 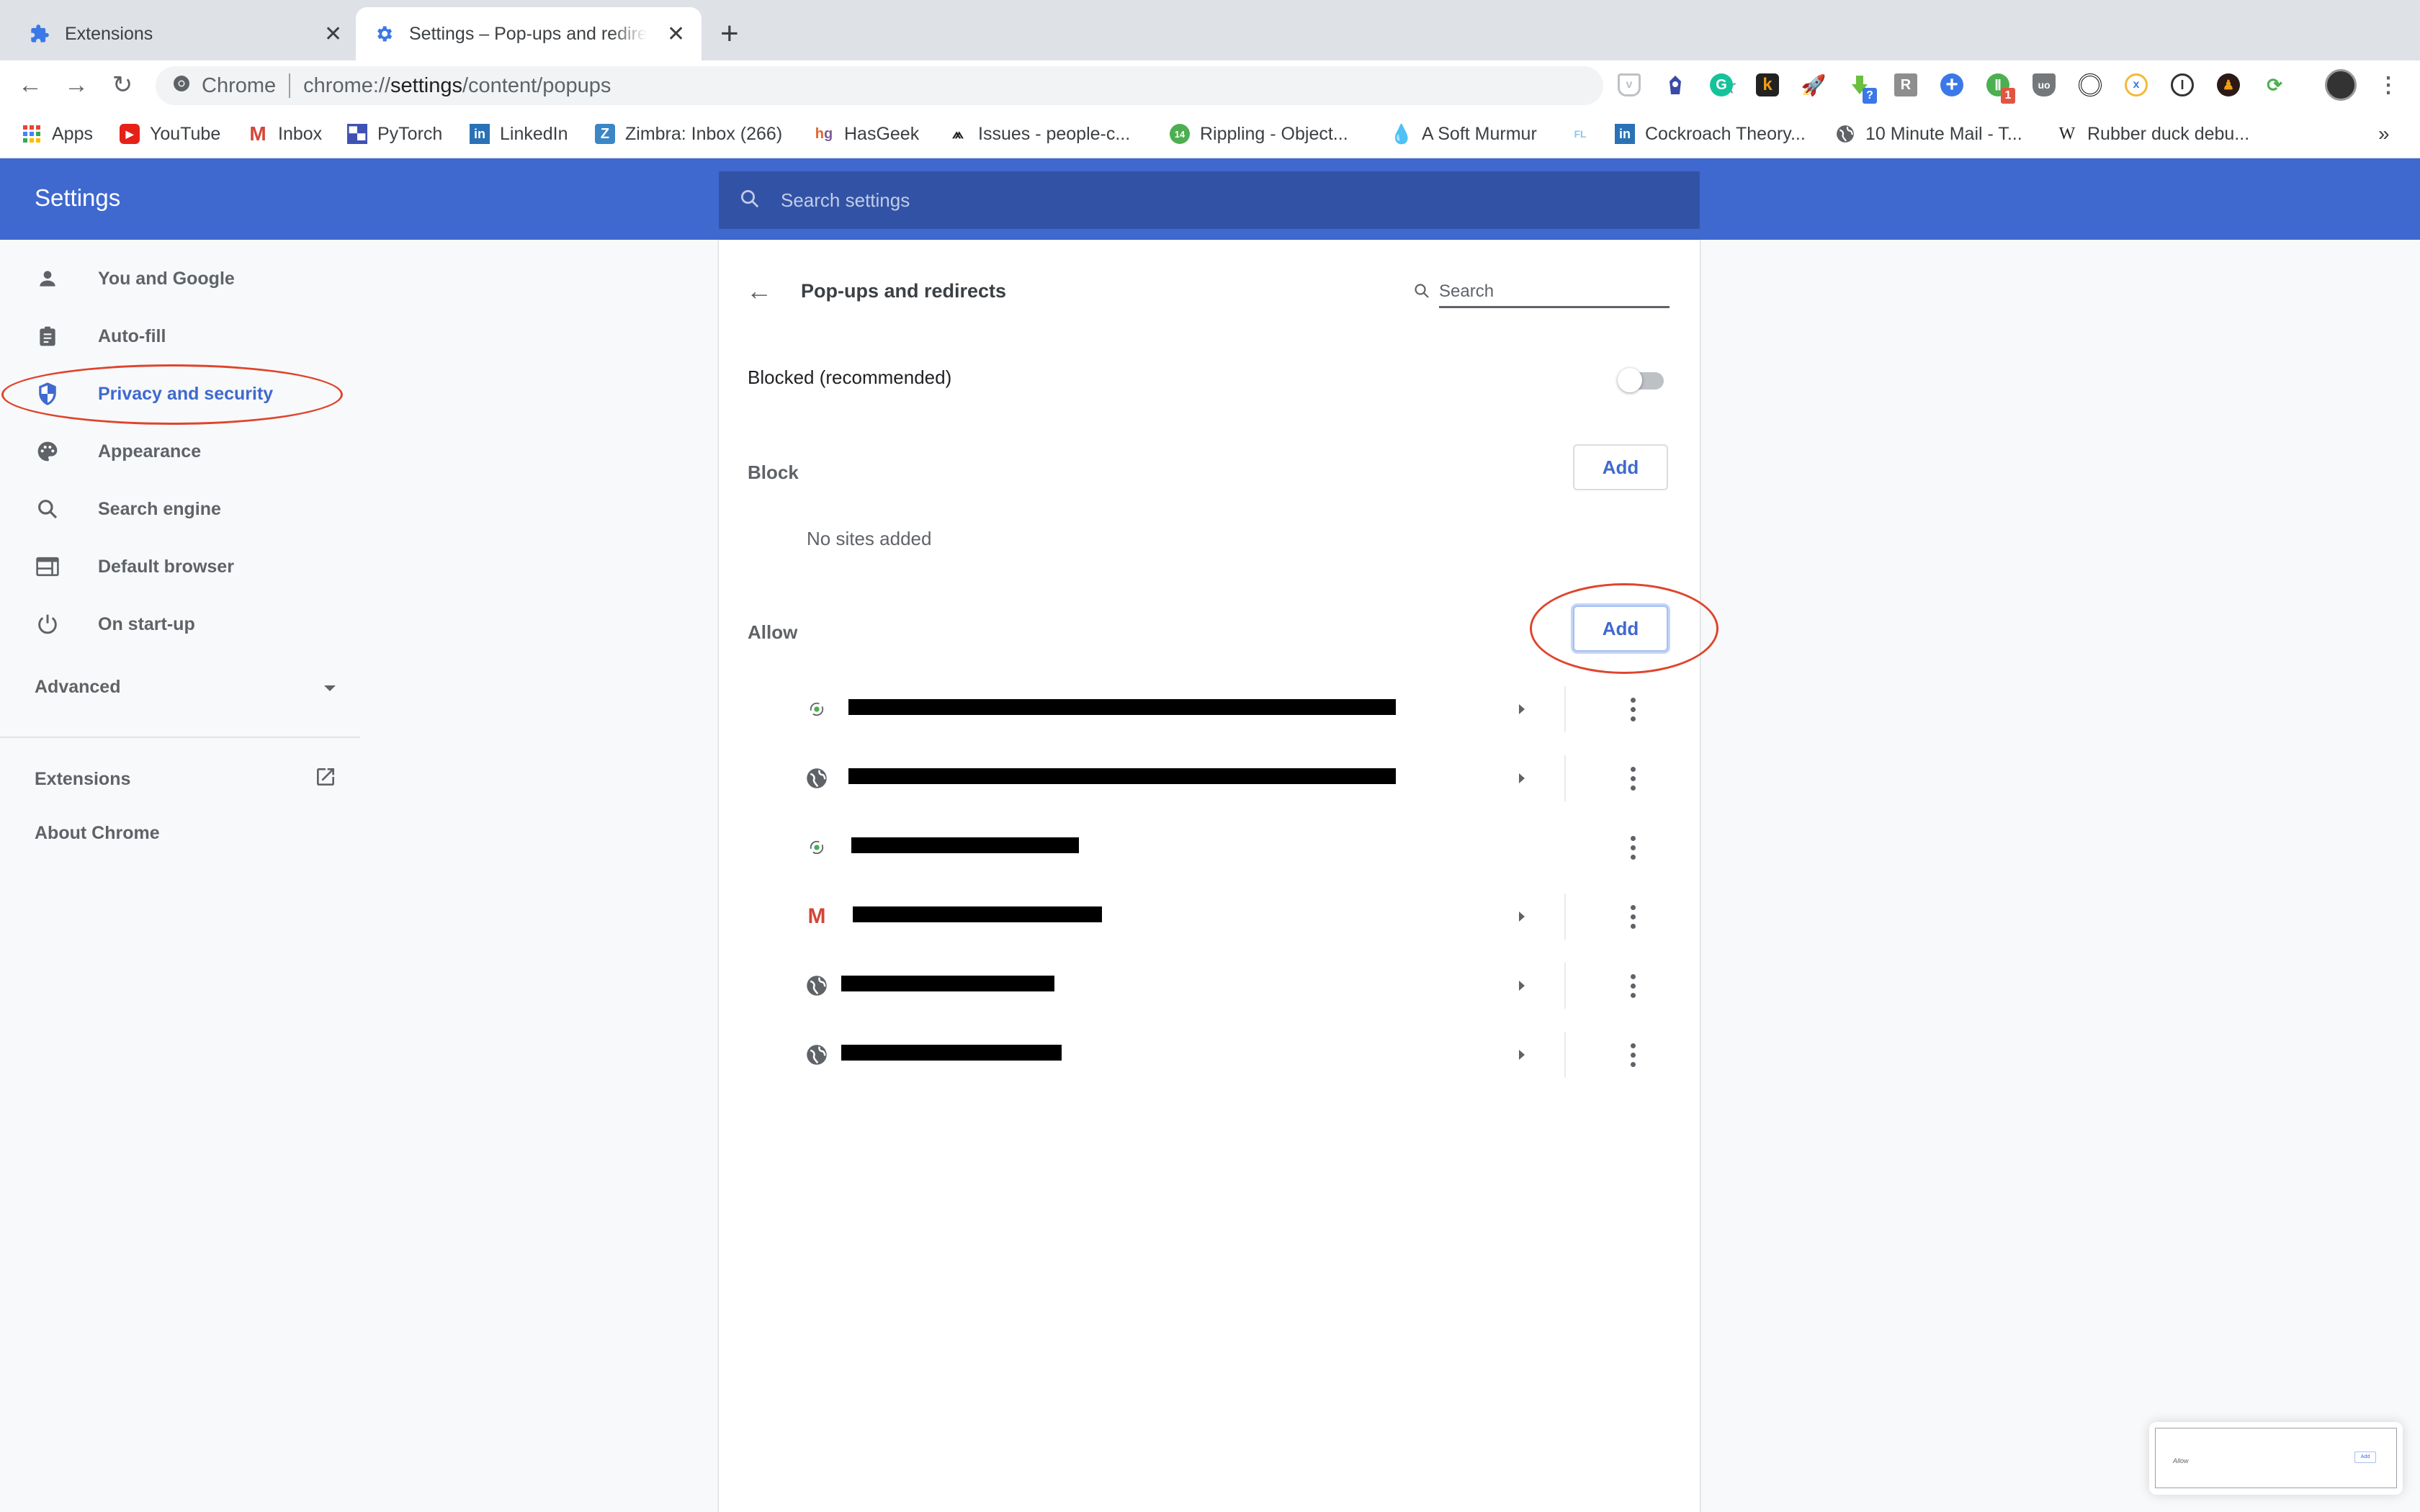 What do you see at coordinates (166, 566) in the screenshot?
I see `sidebar-item-label: Default browser` at bounding box center [166, 566].